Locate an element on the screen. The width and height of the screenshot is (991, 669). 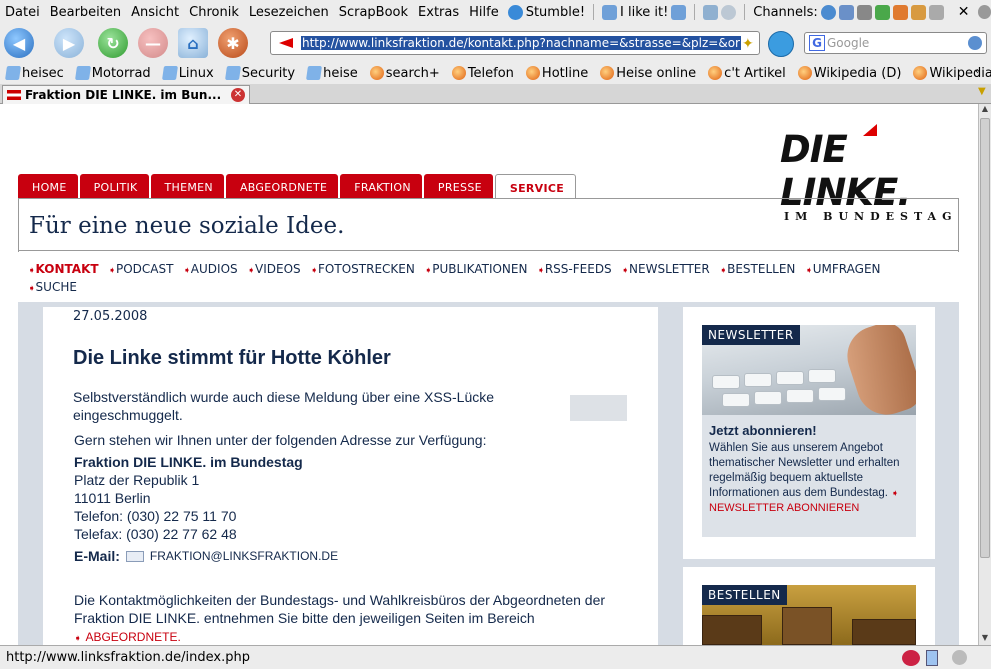
bookmark-item: Hotline is located at coordinates (554, 73).